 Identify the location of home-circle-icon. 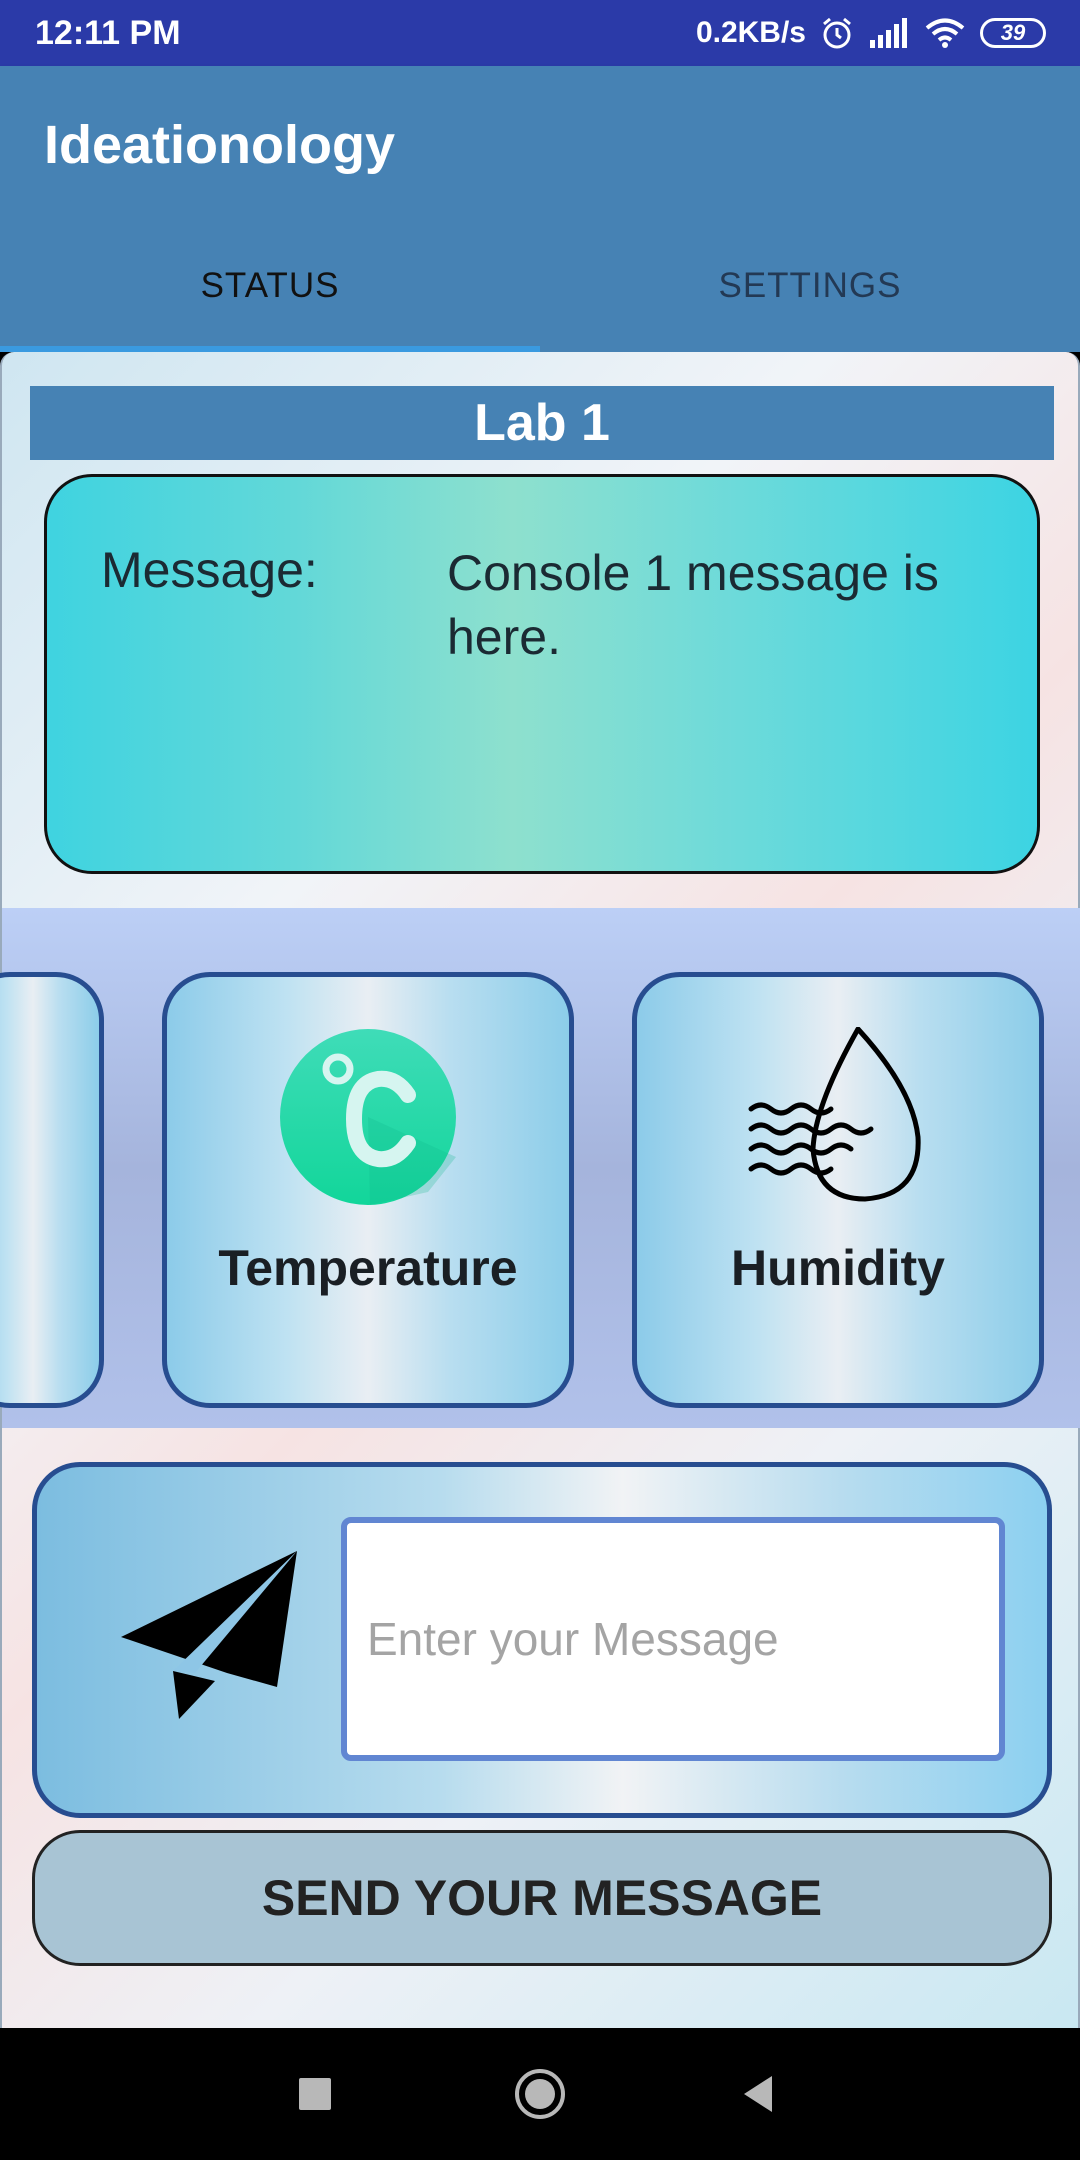
(540, 2094).